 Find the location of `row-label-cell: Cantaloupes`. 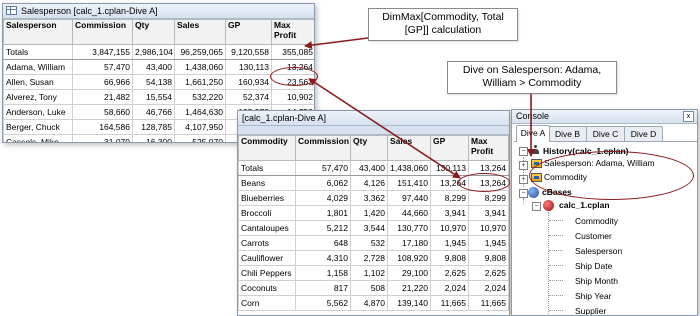

row-label-cell: Cantaloupes is located at coordinates (267, 228).